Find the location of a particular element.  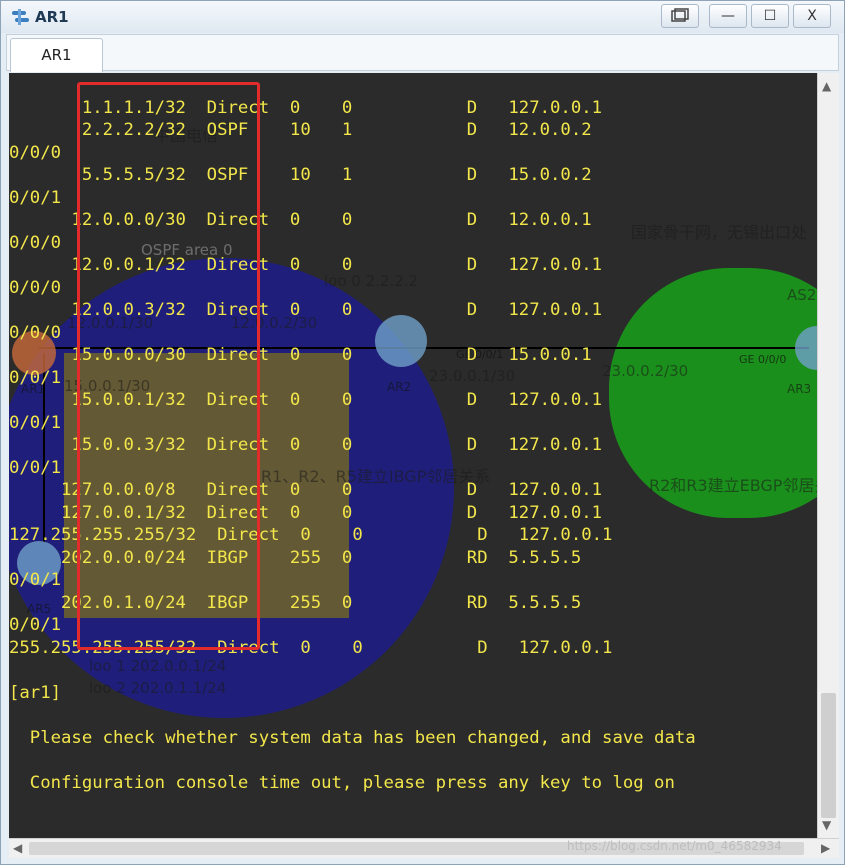

close-button: X is located at coordinates (812, 16).